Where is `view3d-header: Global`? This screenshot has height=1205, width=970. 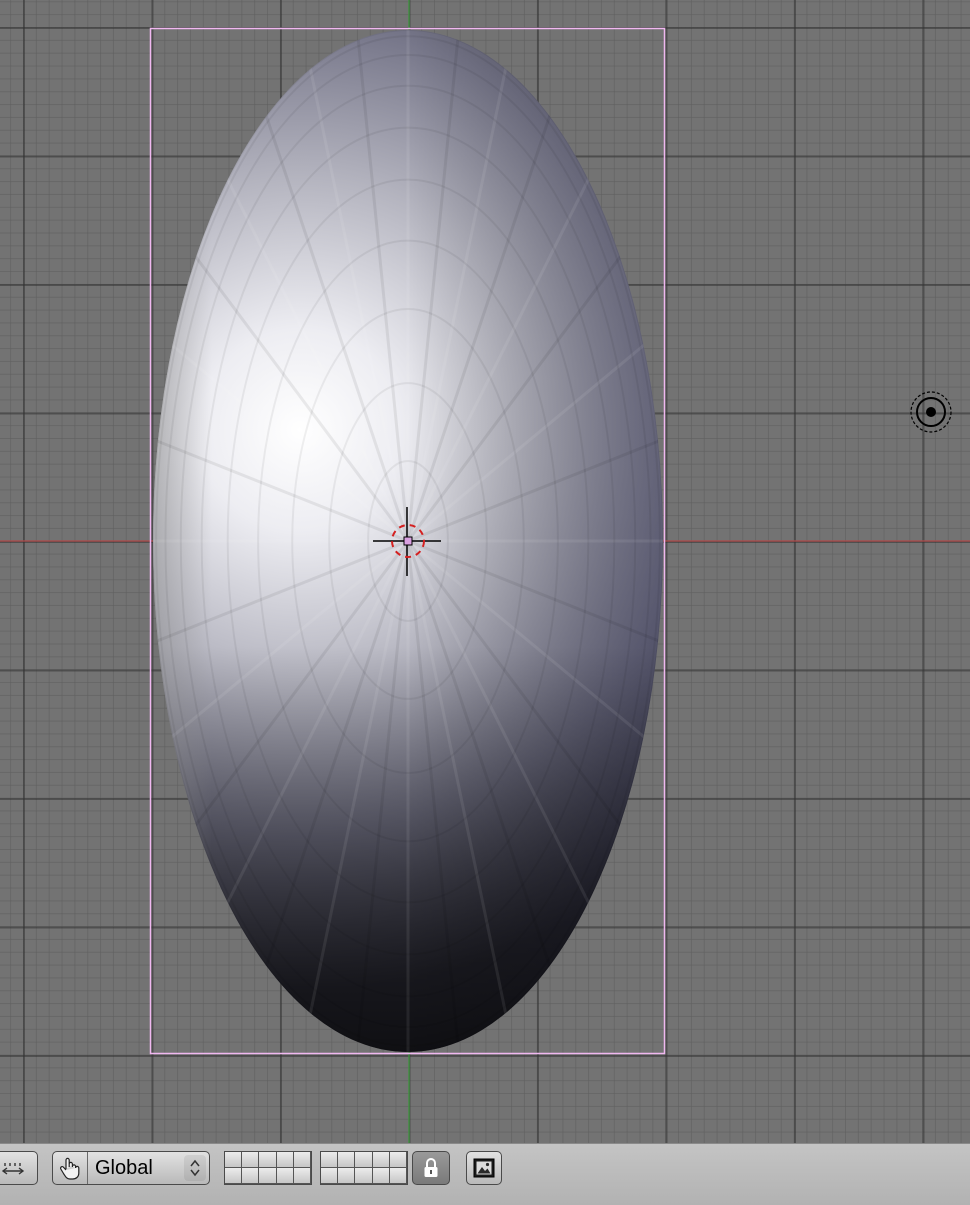
view3d-header: Global is located at coordinates (485, 1174).